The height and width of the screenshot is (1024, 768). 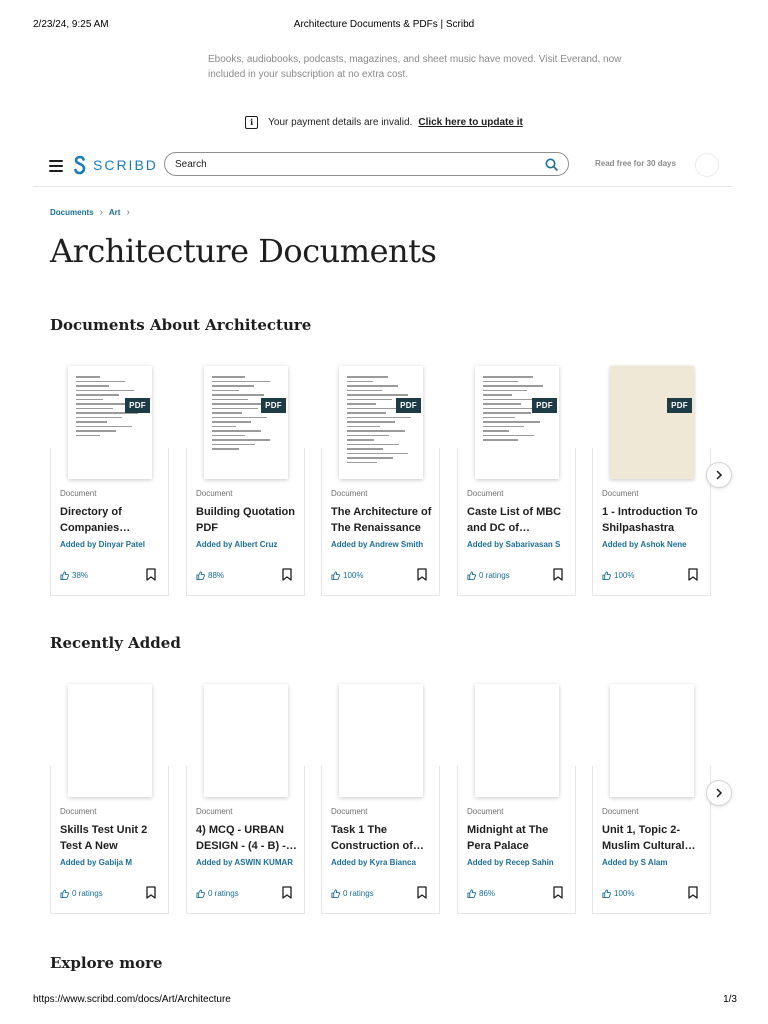 I want to click on search-icon, so click(x=551, y=164).